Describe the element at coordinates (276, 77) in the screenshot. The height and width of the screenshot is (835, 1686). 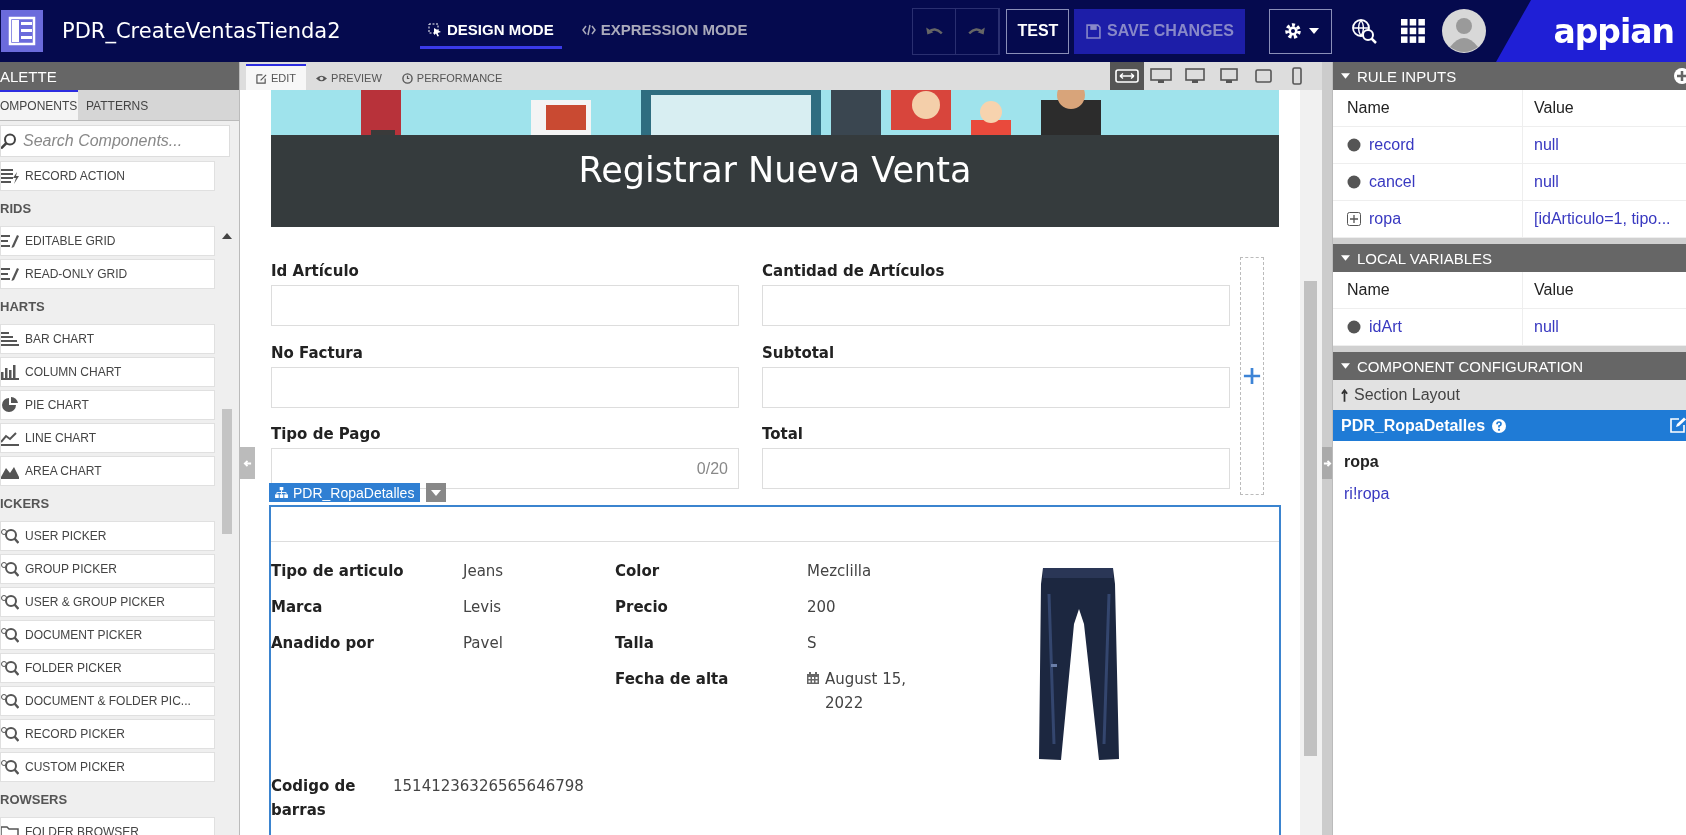
I see `canvas-tab: EDIT` at that location.